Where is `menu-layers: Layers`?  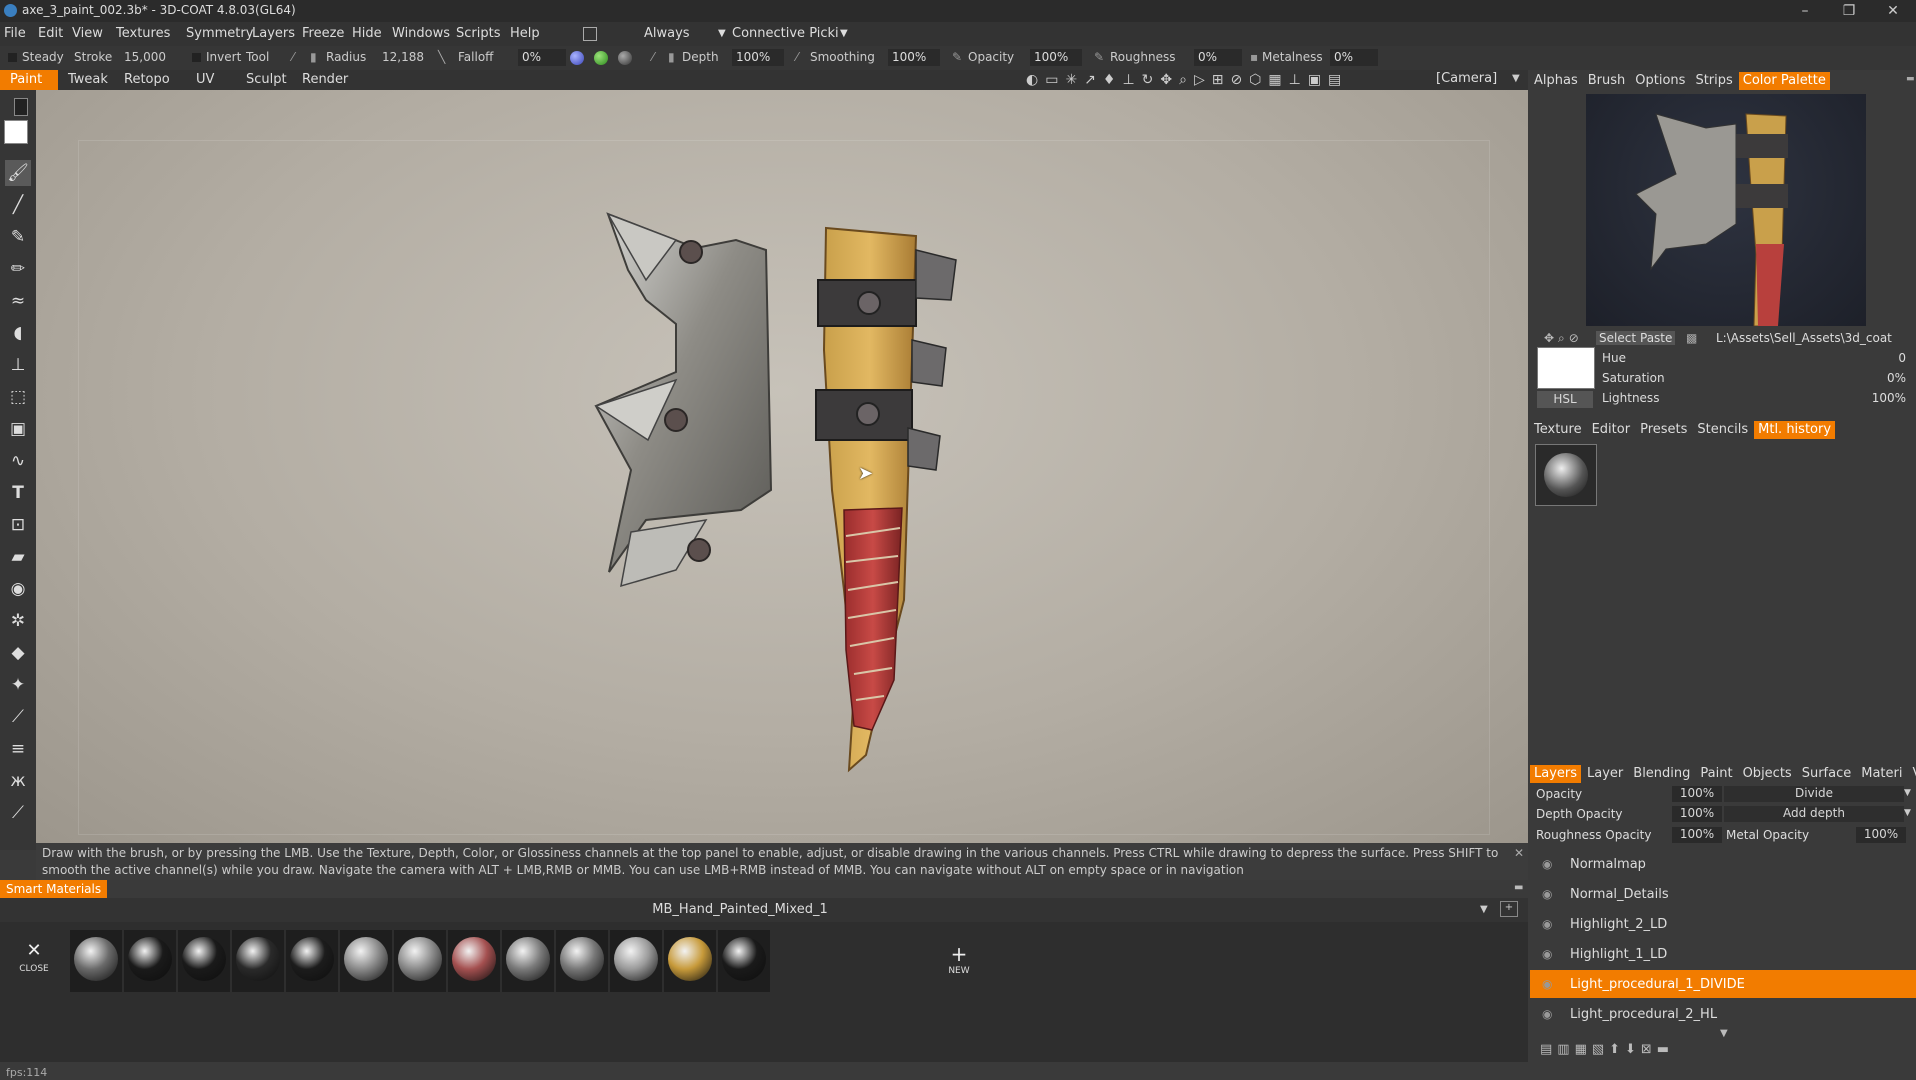 menu-layers: Layers is located at coordinates (273, 33).